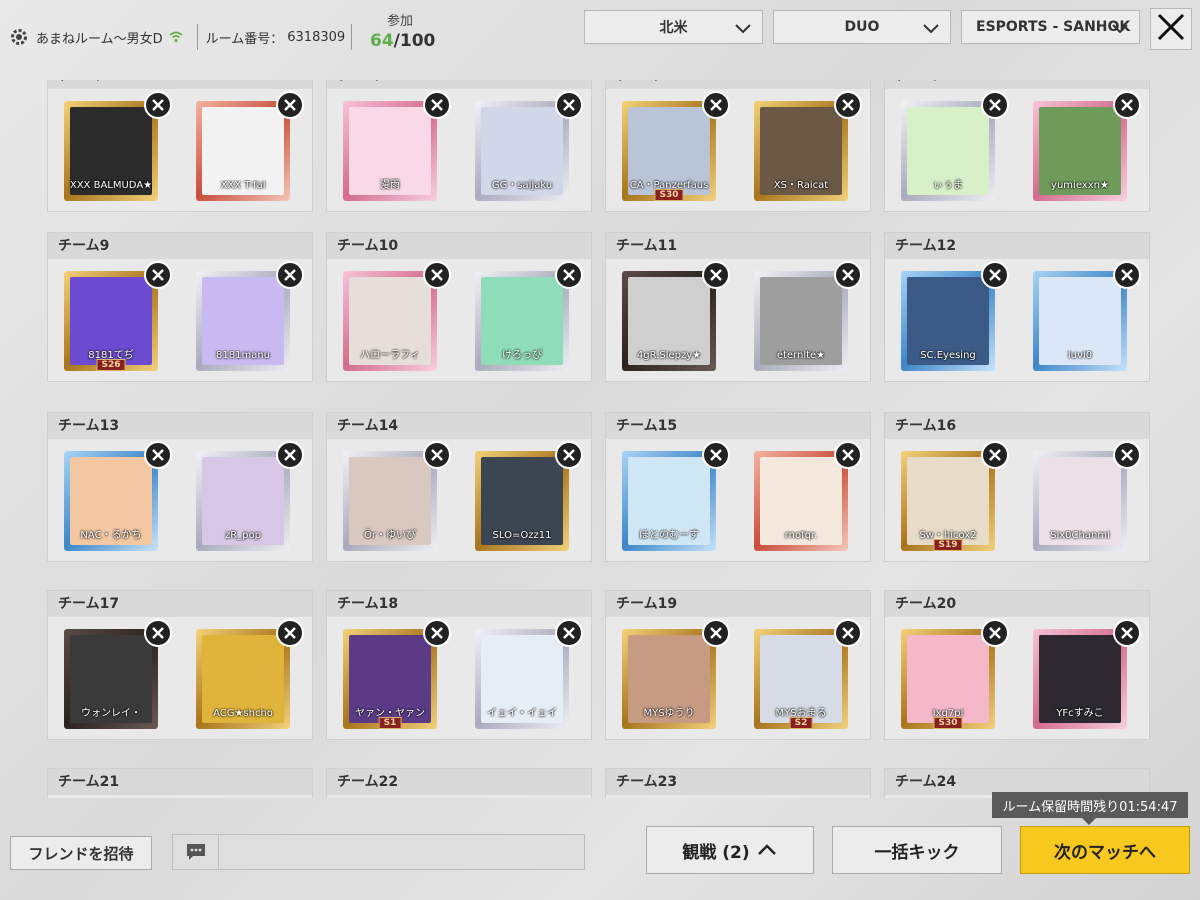 Image resolution: width=1200 pixels, height=900 pixels. I want to click on kick-all-button: 一括キック, so click(917, 850).